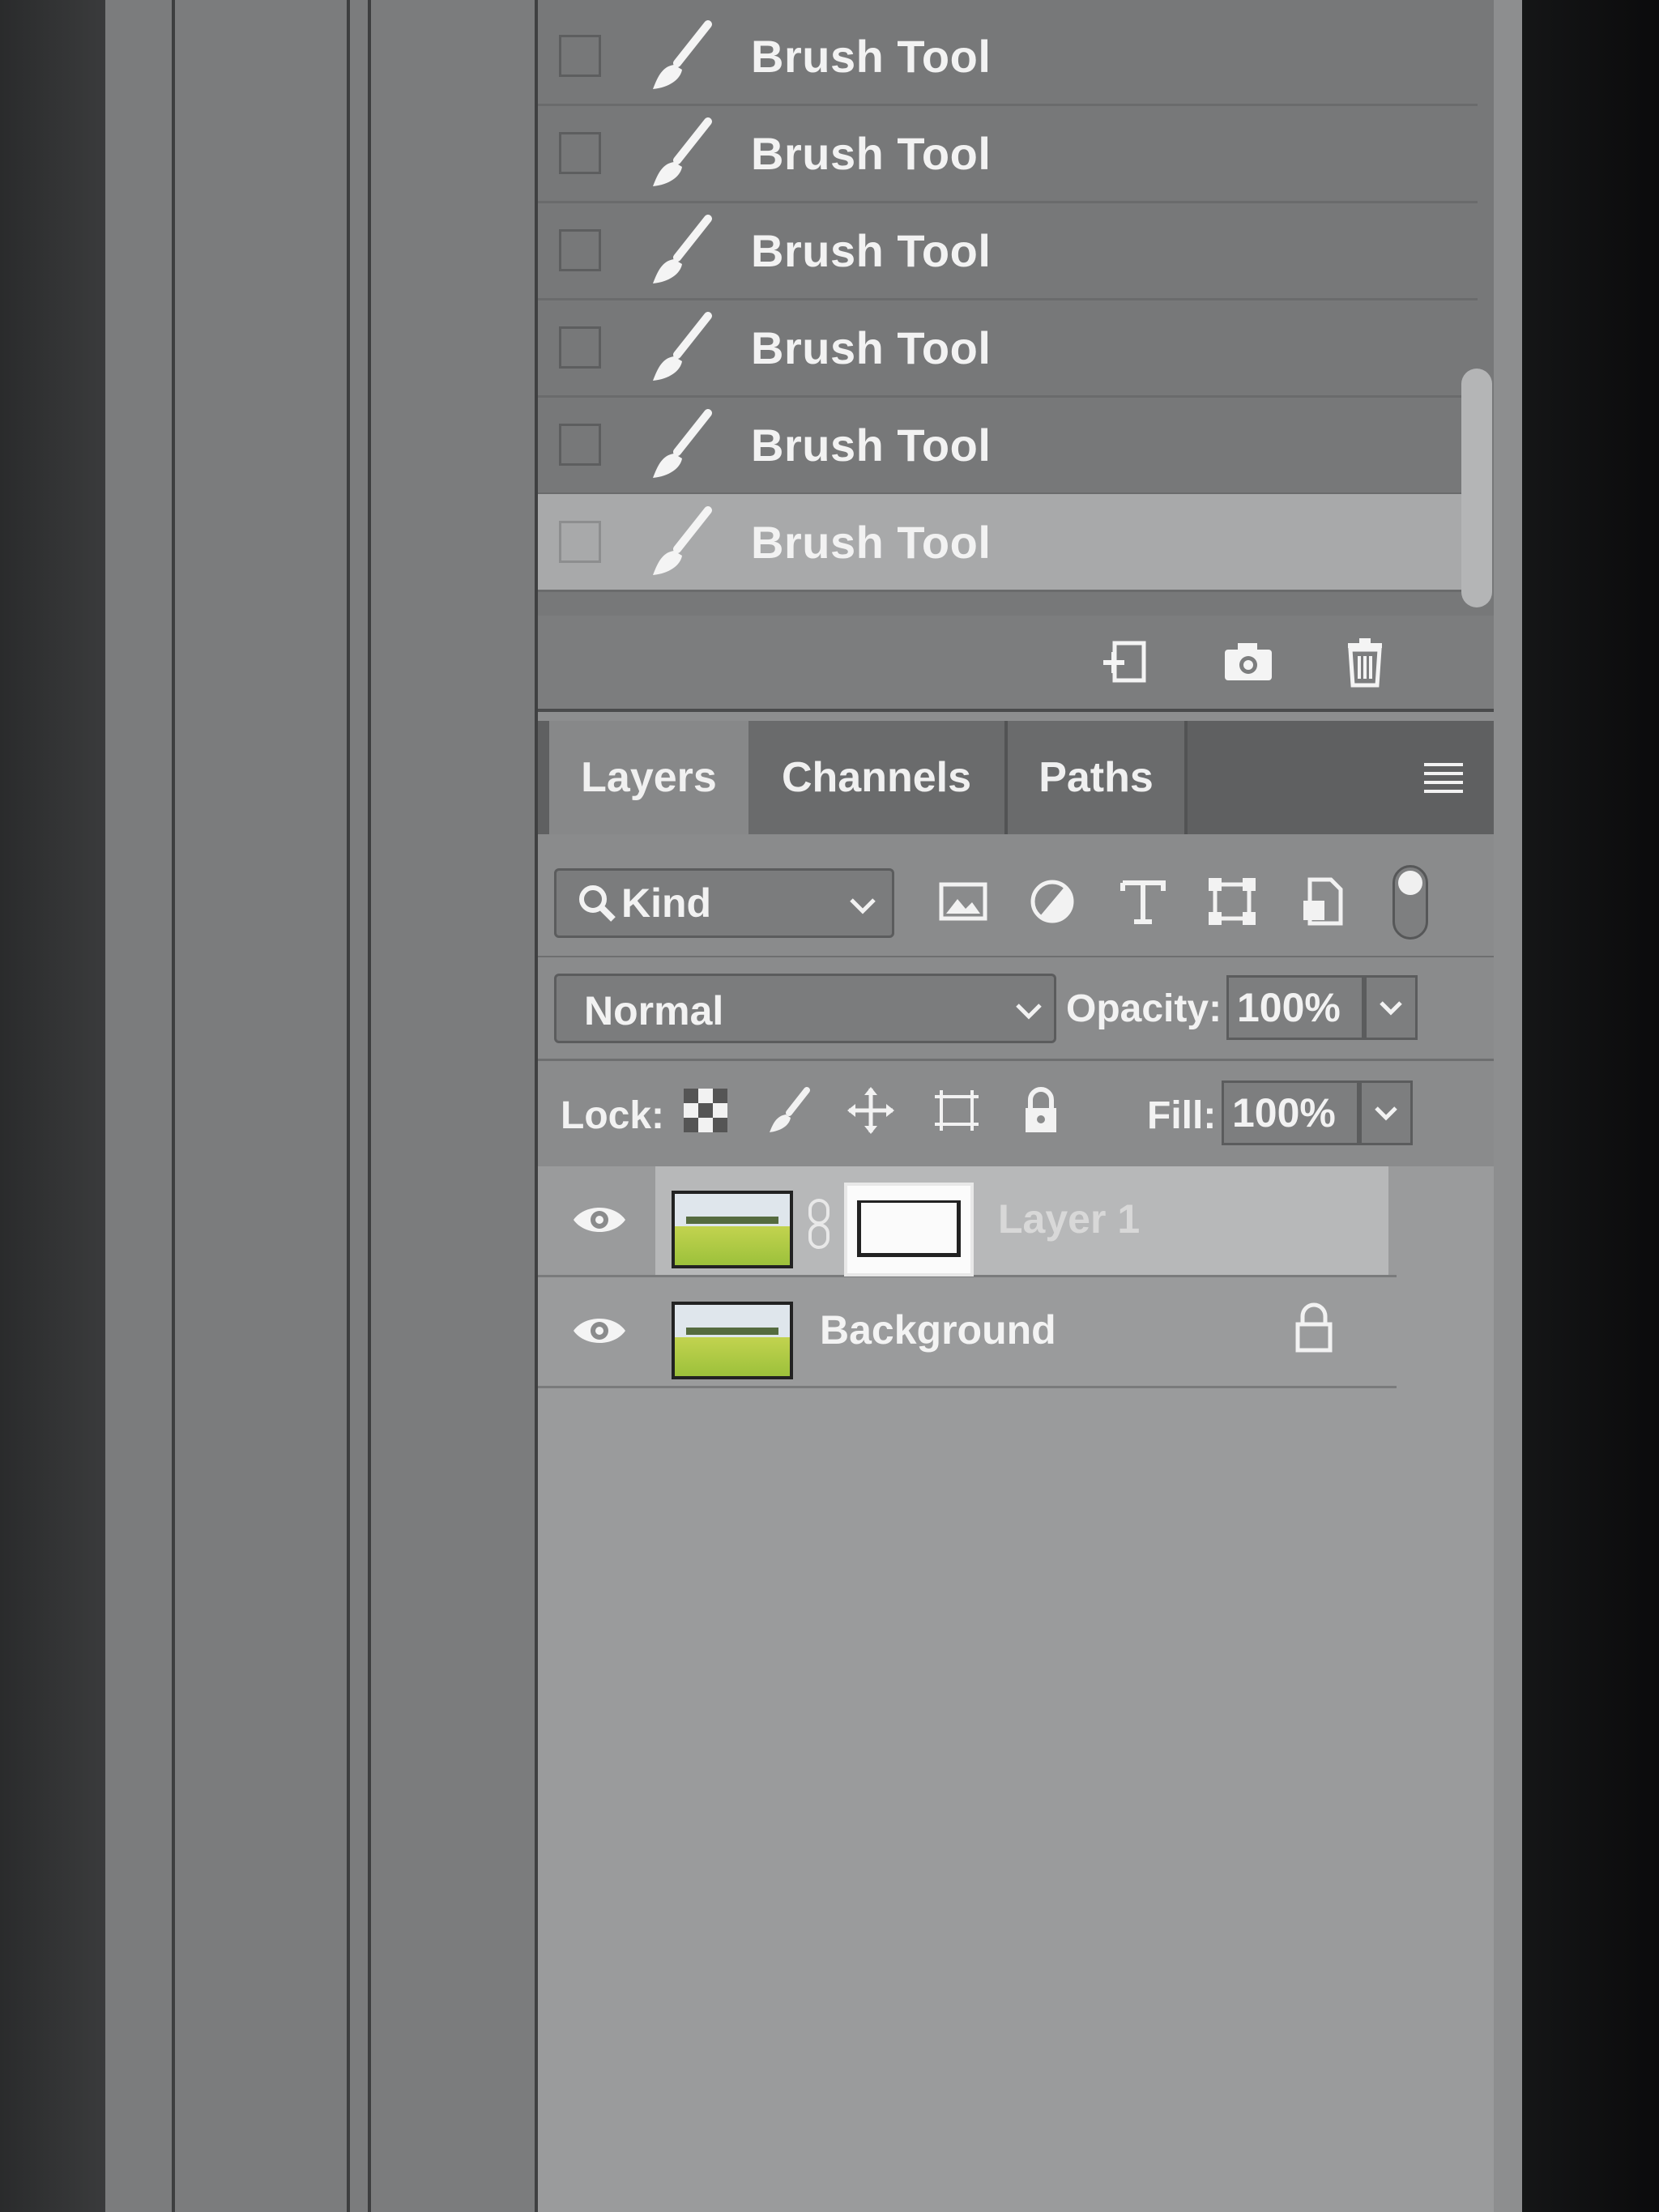 The width and height of the screenshot is (1659, 2212). What do you see at coordinates (1589, 1106) in the screenshot?
I see `monitor-bezel-right` at bounding box center [1589, 1106].